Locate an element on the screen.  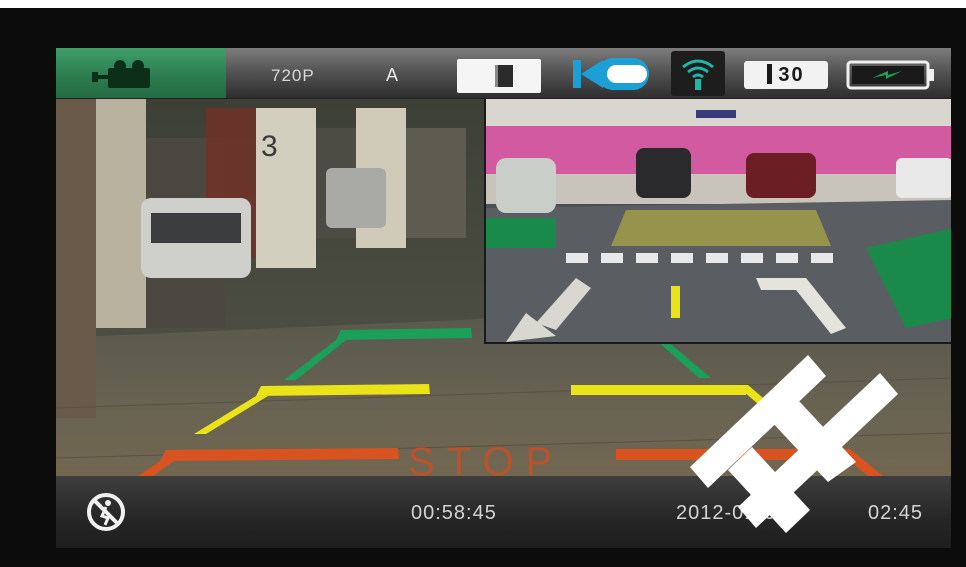
clock-display: 02:45 is located at coordinates (896, 513).